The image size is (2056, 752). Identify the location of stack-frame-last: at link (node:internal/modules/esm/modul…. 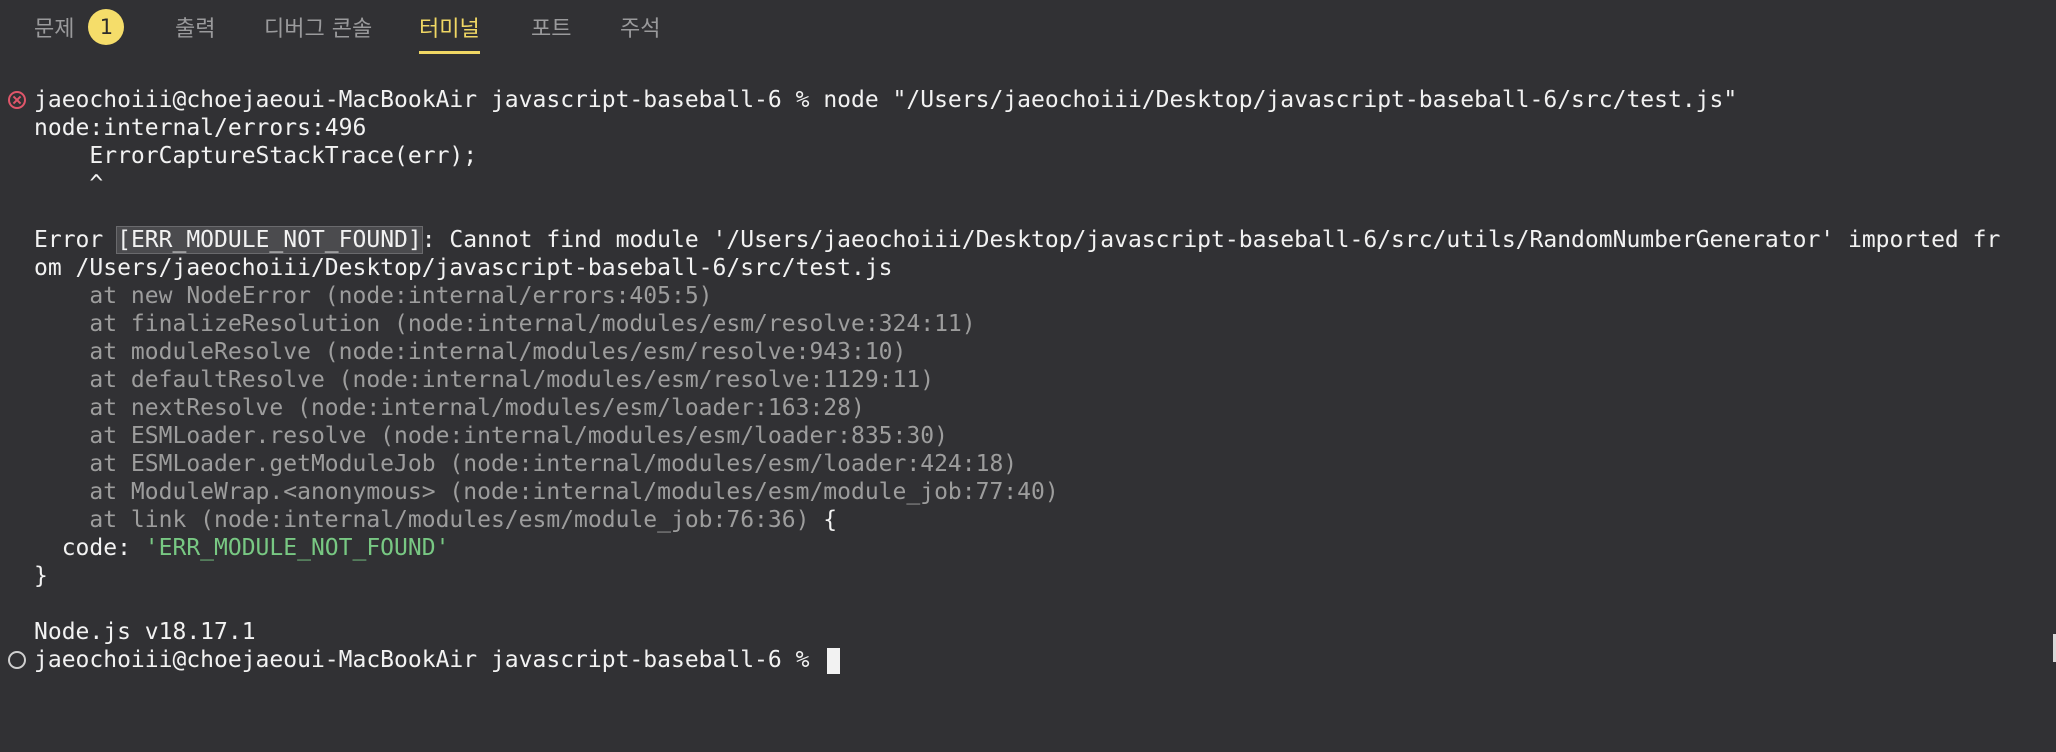
(435, 520).